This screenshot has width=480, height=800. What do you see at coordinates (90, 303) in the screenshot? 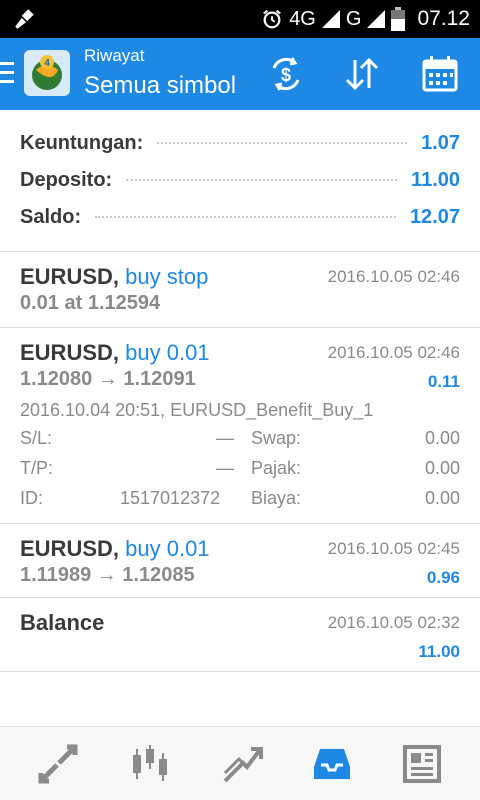
I see `order-price: 0.01 at 1.12594` at bounding box center [90, 303].